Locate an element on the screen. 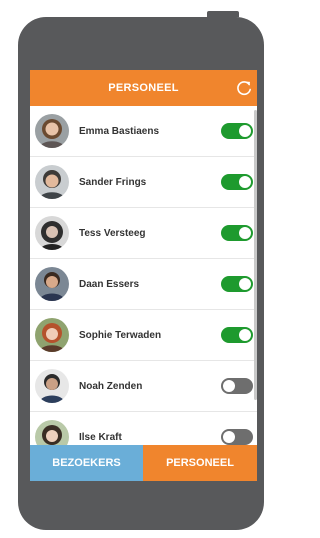 Image resolution: width=320 pixels, height=538 pixels. page-title: PERSONEEL is located at coordinates (143, 88).